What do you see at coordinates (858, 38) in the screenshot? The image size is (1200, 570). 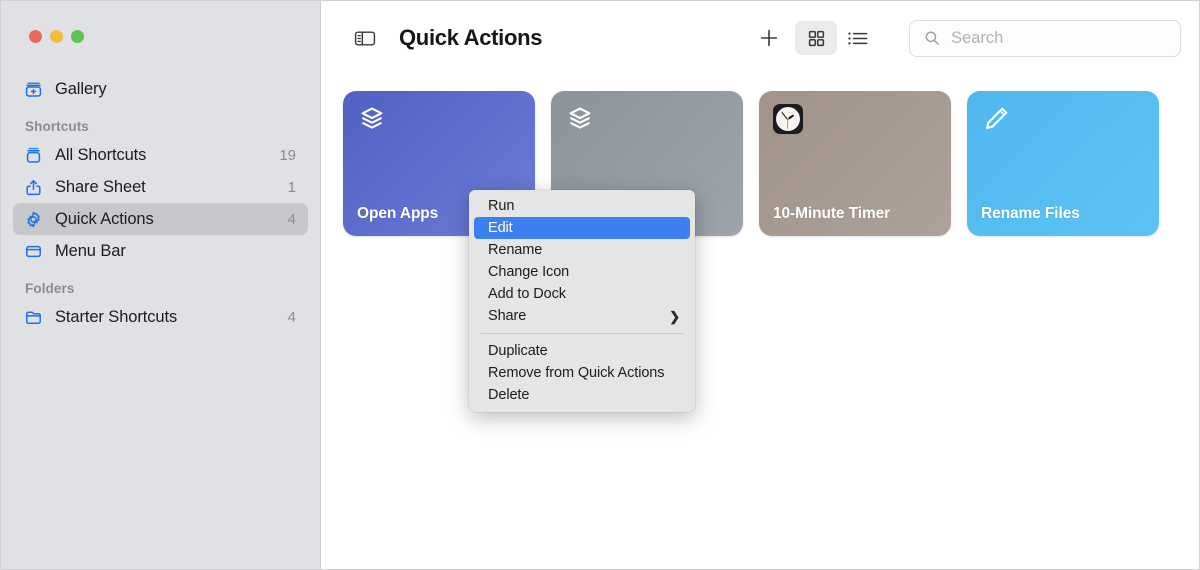 I see `list-view-icon` at bounding box center [858, 38].